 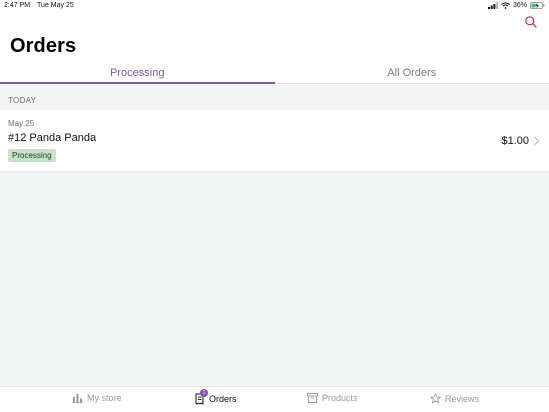 I want to click on page-title: Orders, so click(x=43, y=46).